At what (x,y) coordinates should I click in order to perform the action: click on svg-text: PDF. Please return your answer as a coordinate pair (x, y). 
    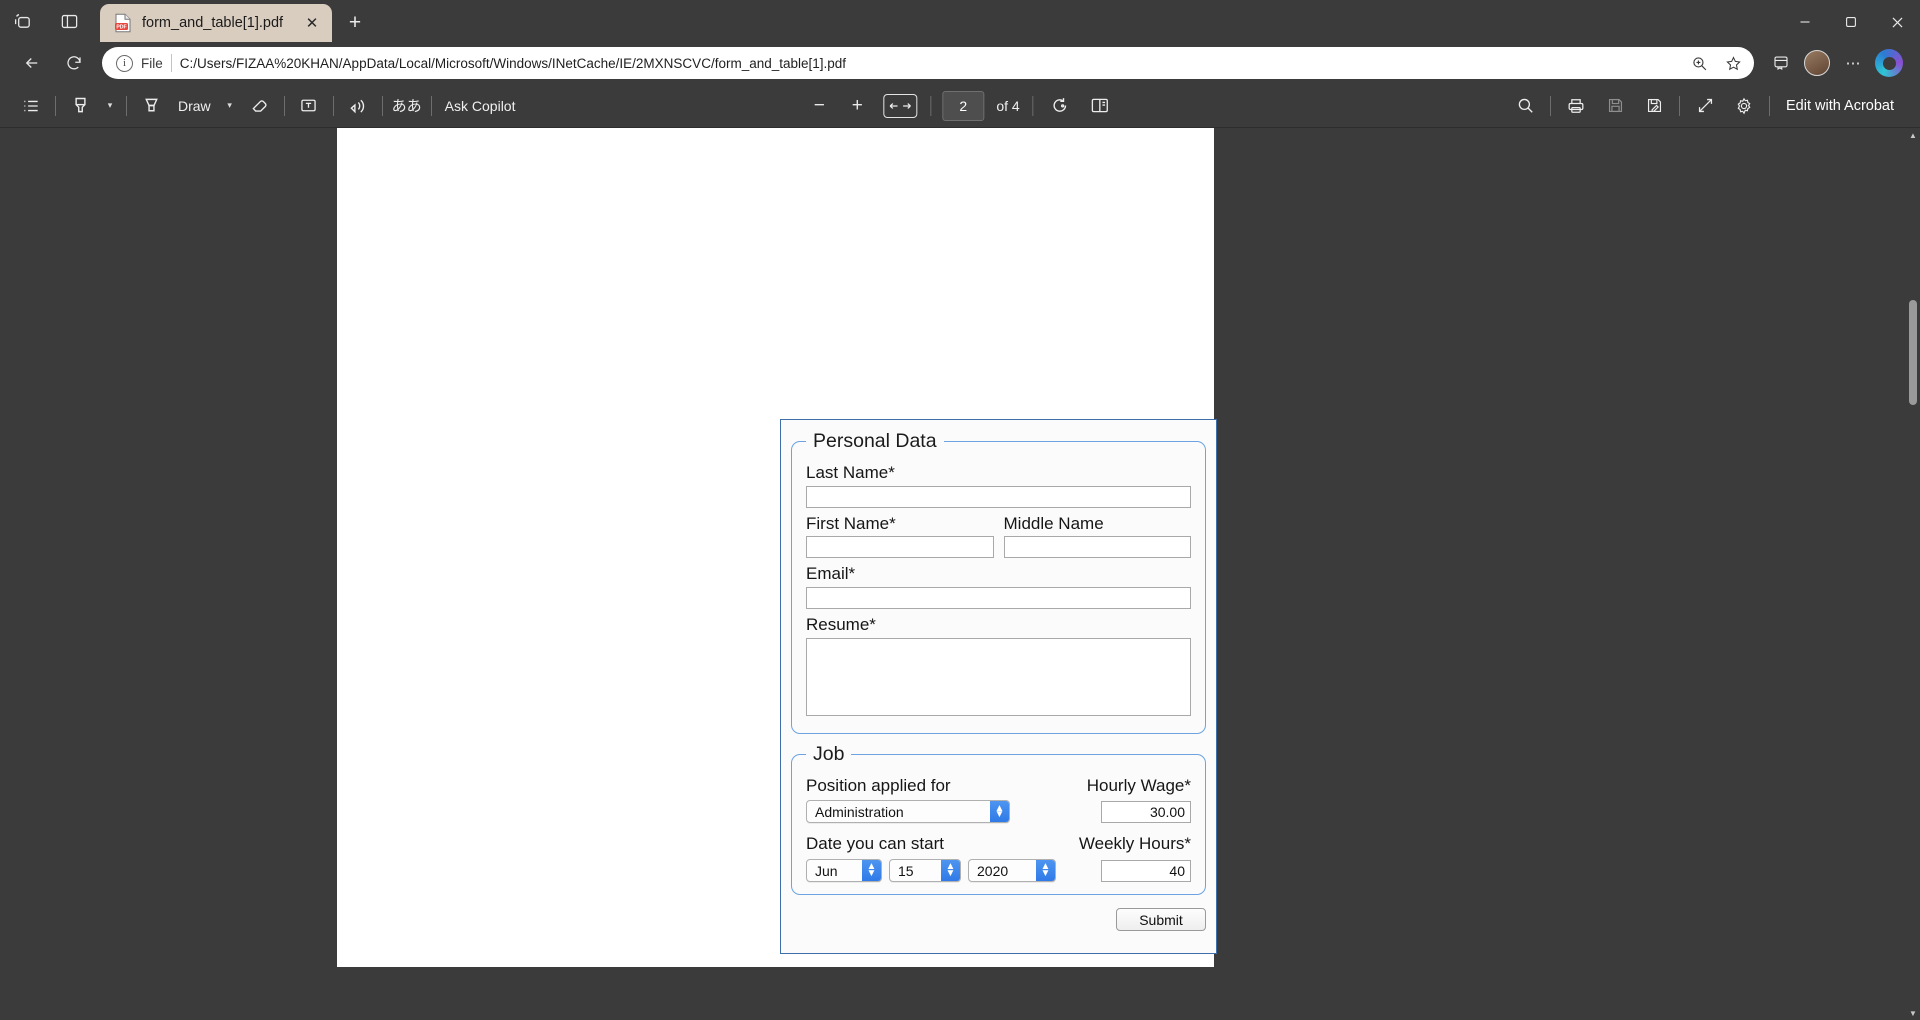
    Looking at the image, I should click on (121, 28).